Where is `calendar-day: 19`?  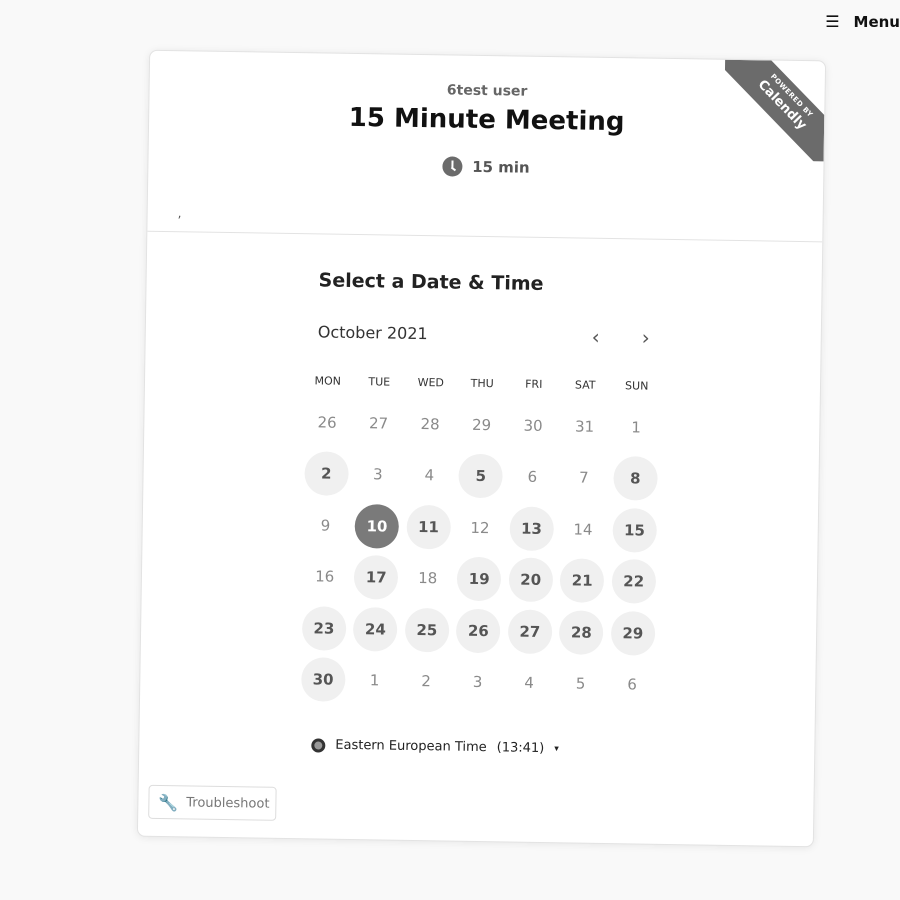 calendar-day: 19 is located at coordinates (479, 579).